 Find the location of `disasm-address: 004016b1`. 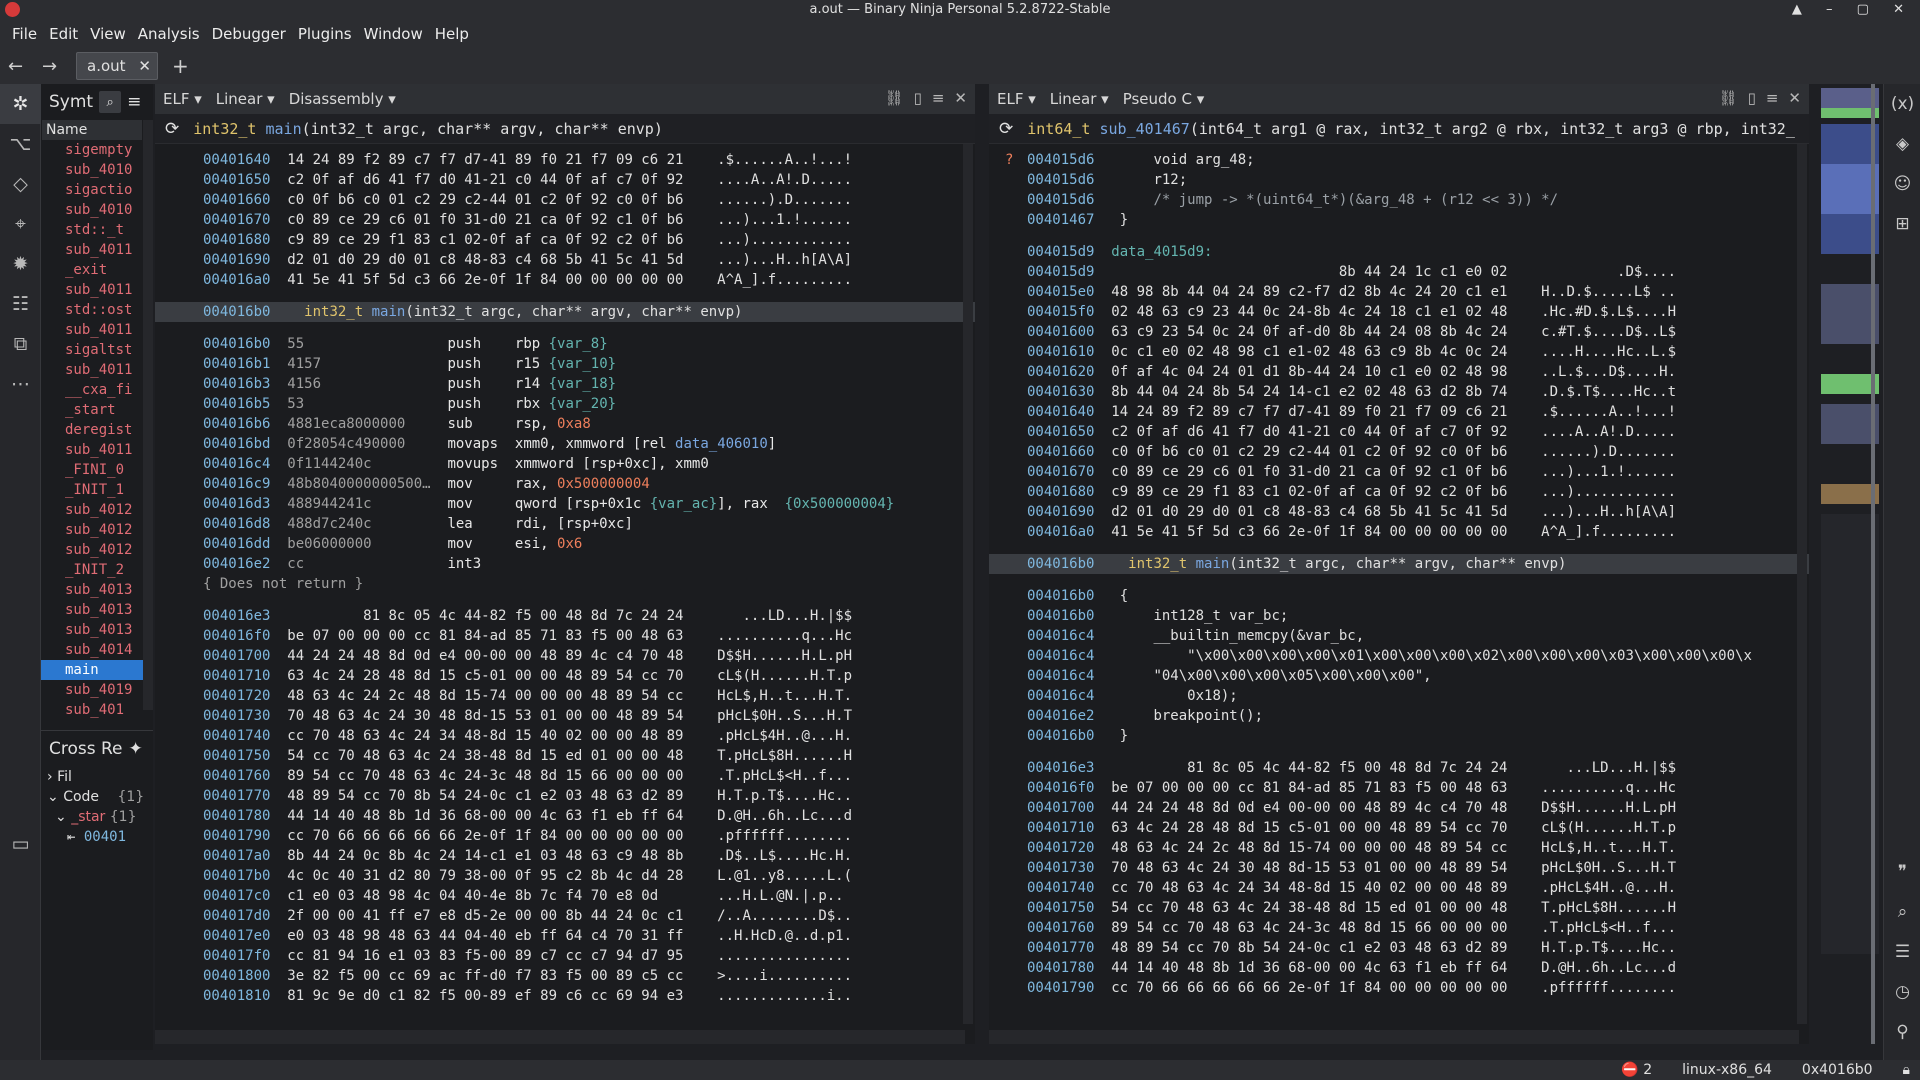

disasm-address: 004016b1 is located at coordinates (236, 364).